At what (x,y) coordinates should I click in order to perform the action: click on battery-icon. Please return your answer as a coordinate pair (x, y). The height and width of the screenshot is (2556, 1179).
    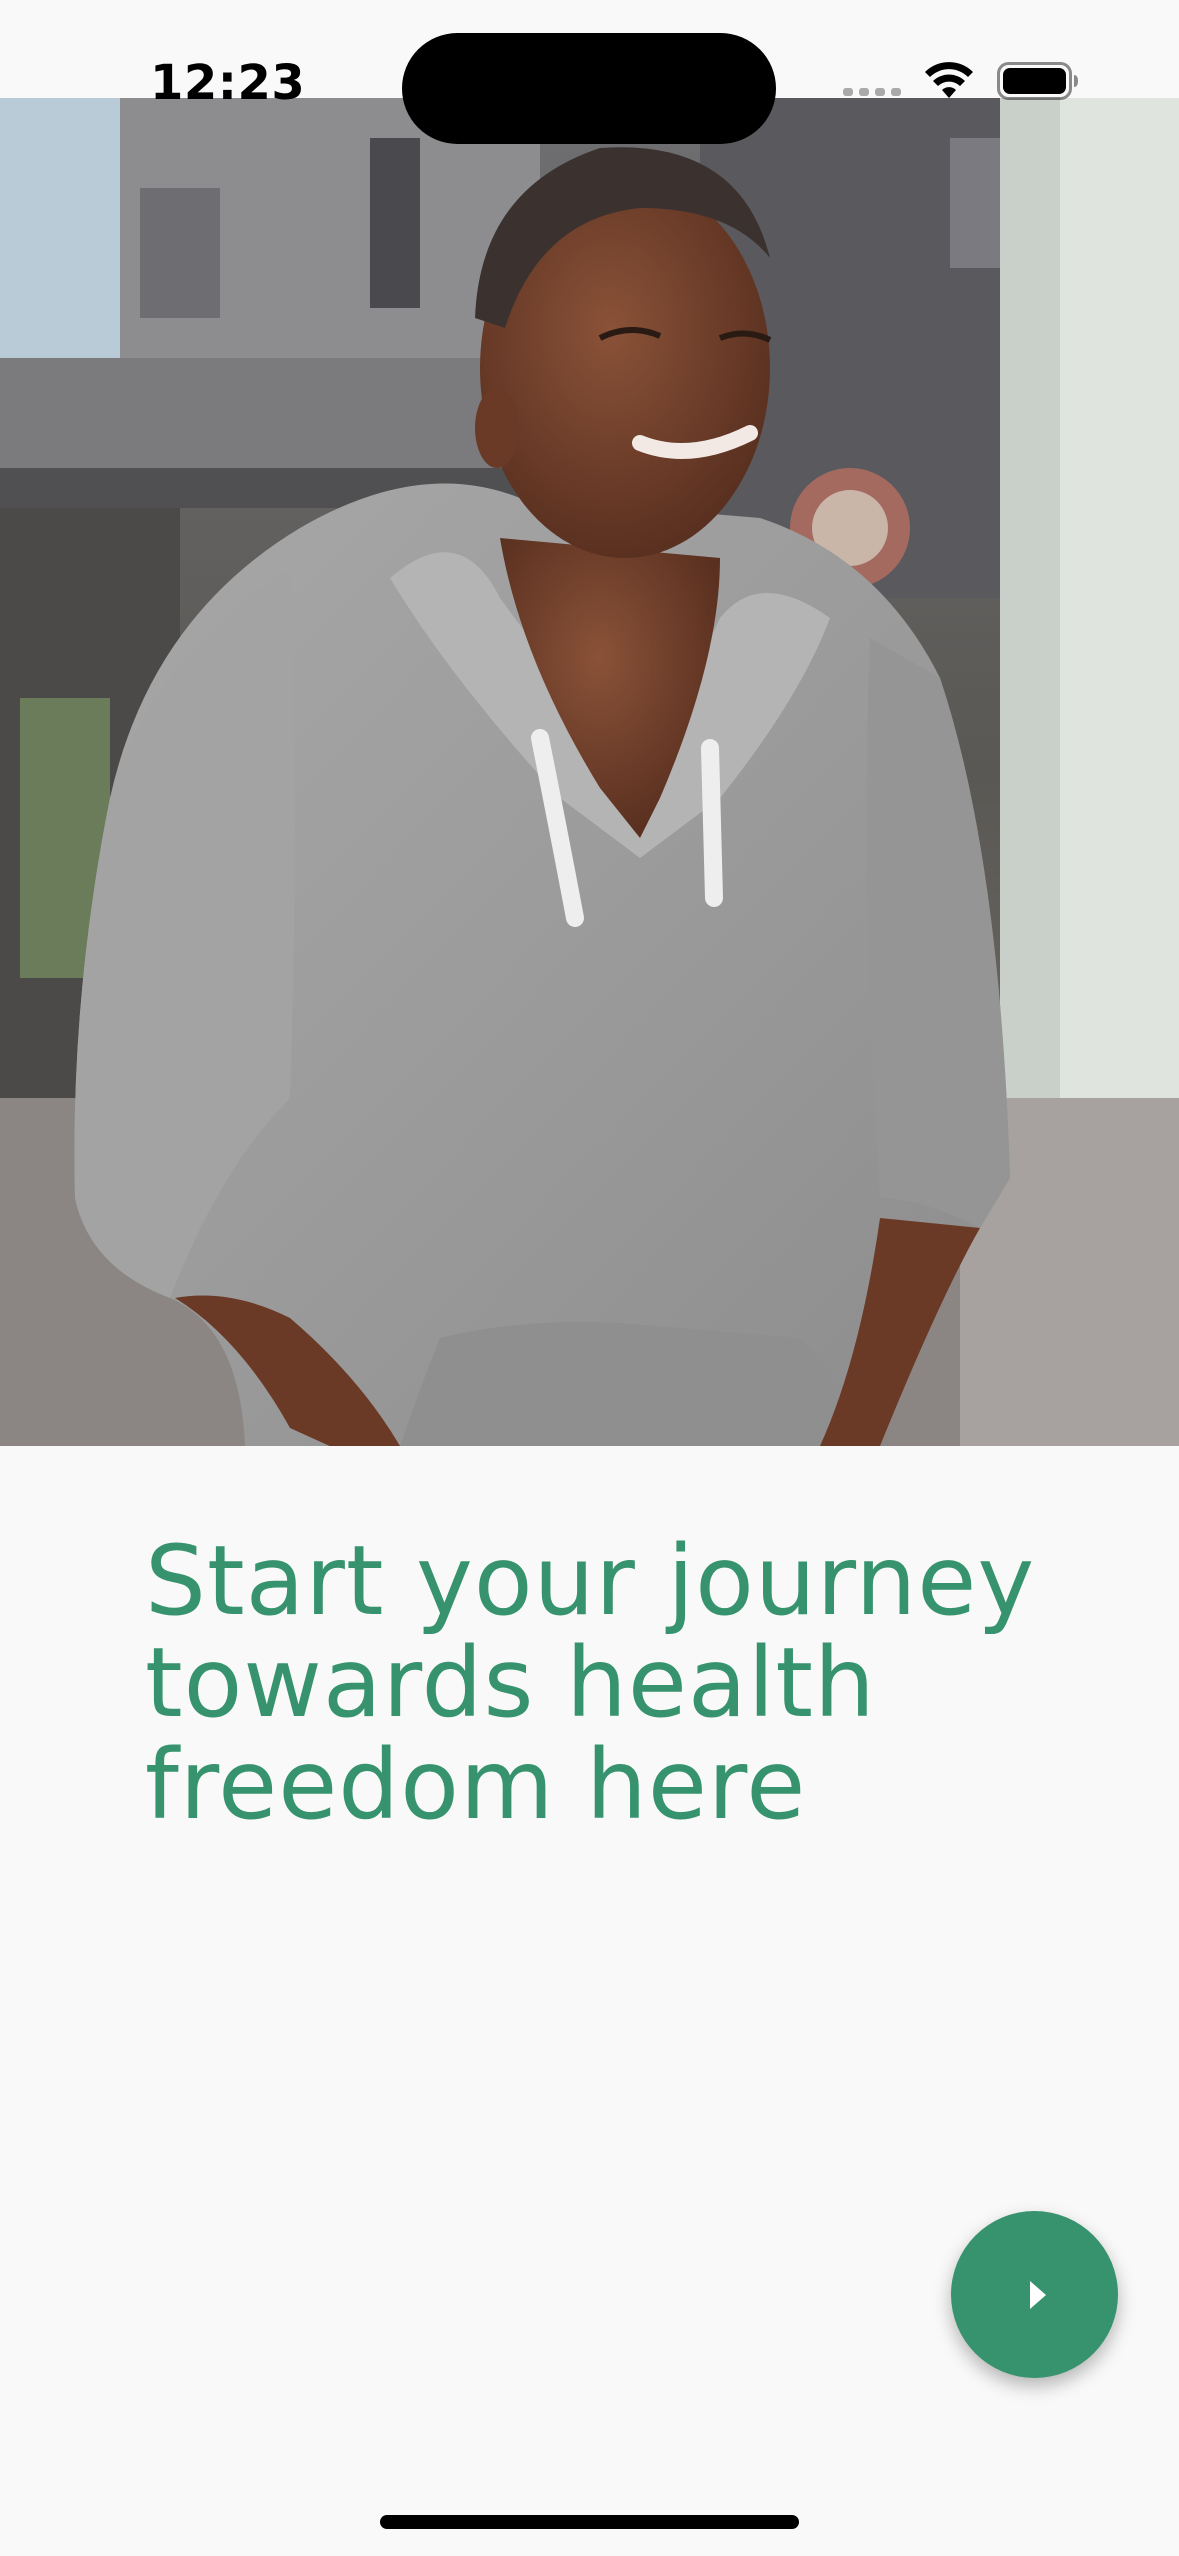
    Looking at the image, I should click on (1037, 81).